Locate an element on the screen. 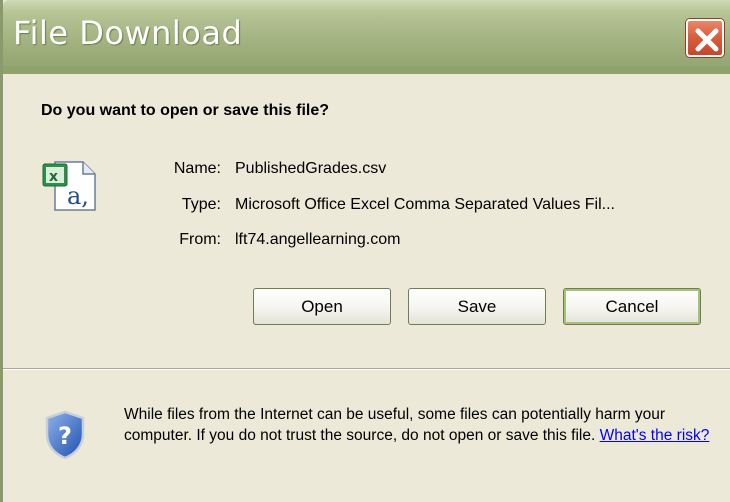  type-label: Type: is located at coordinates (201, 204).